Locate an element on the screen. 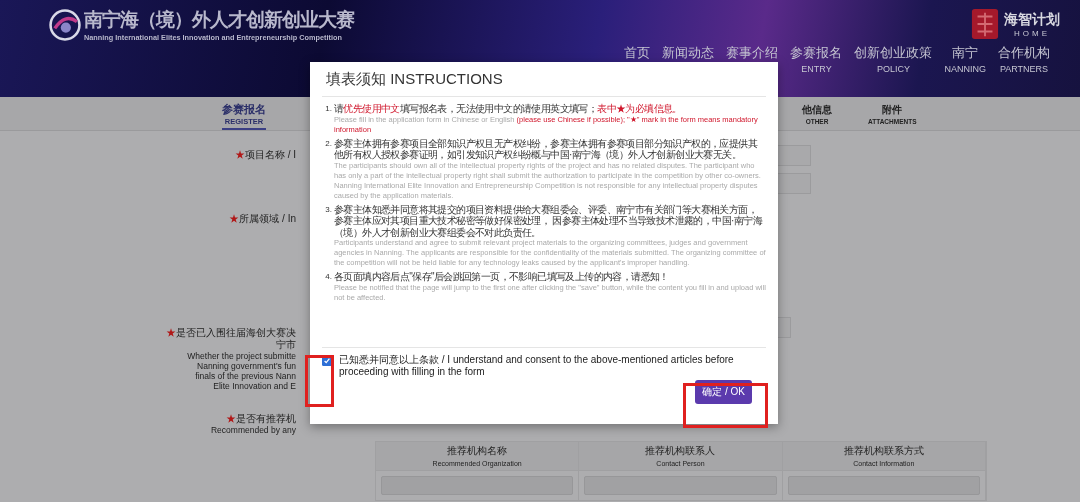 The height and width of the screenshot is (502, 1080). nav-link: 赛事介绍 is located at coordinates (752, 52).